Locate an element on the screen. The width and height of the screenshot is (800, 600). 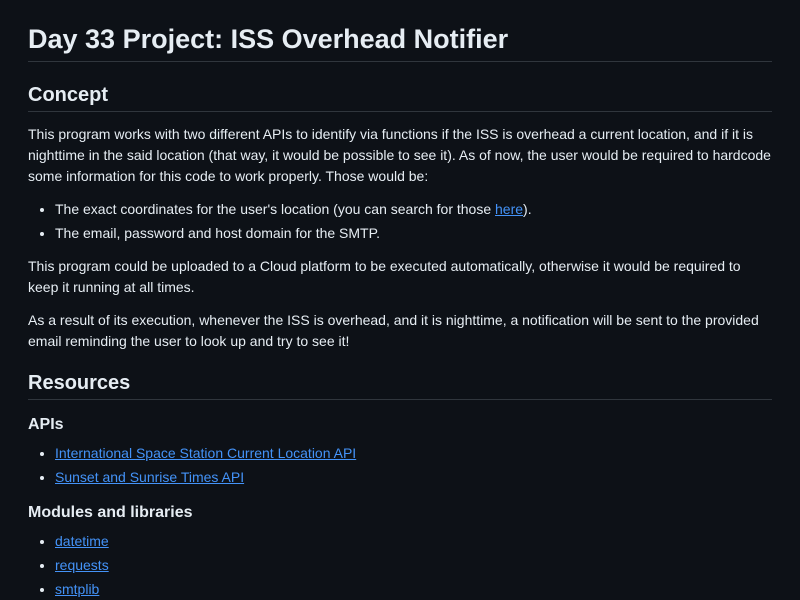
here-link: here is located at coordinates (509, 209).